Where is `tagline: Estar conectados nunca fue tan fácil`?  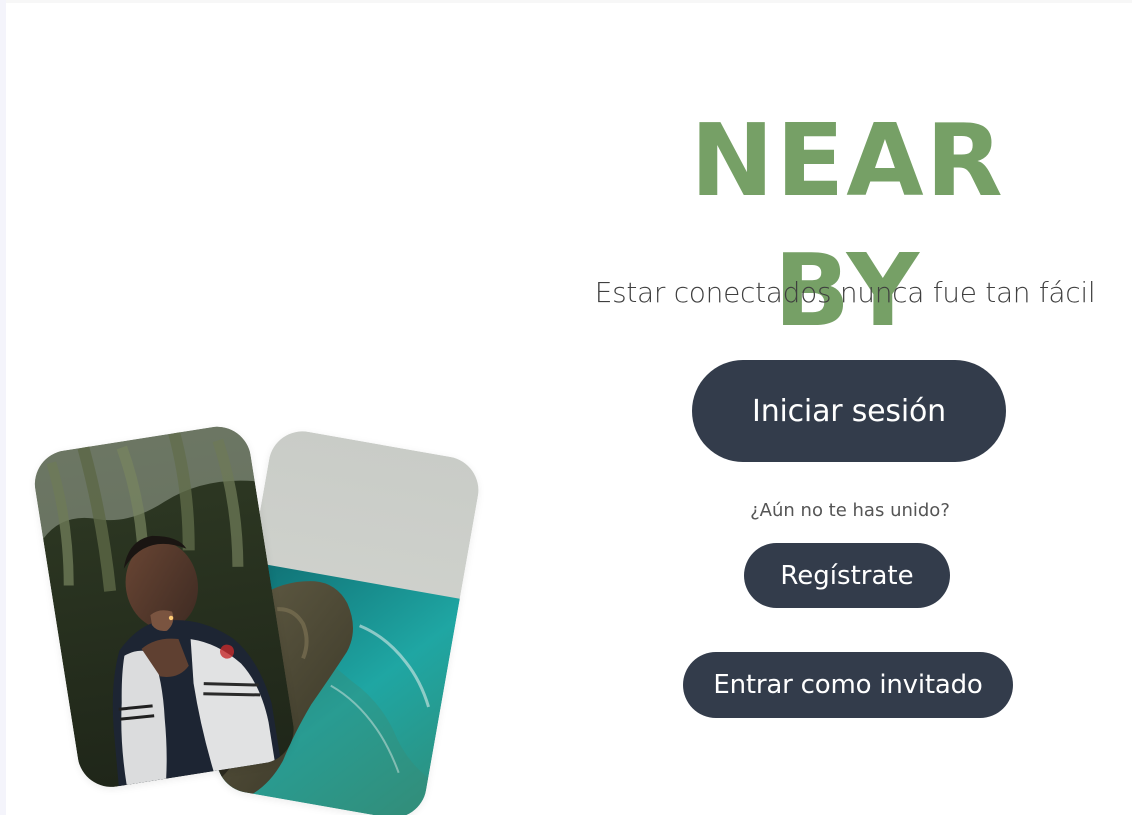
tagline: Estar conectados nunca fue tan fácil is located at coordinates (845, 292).